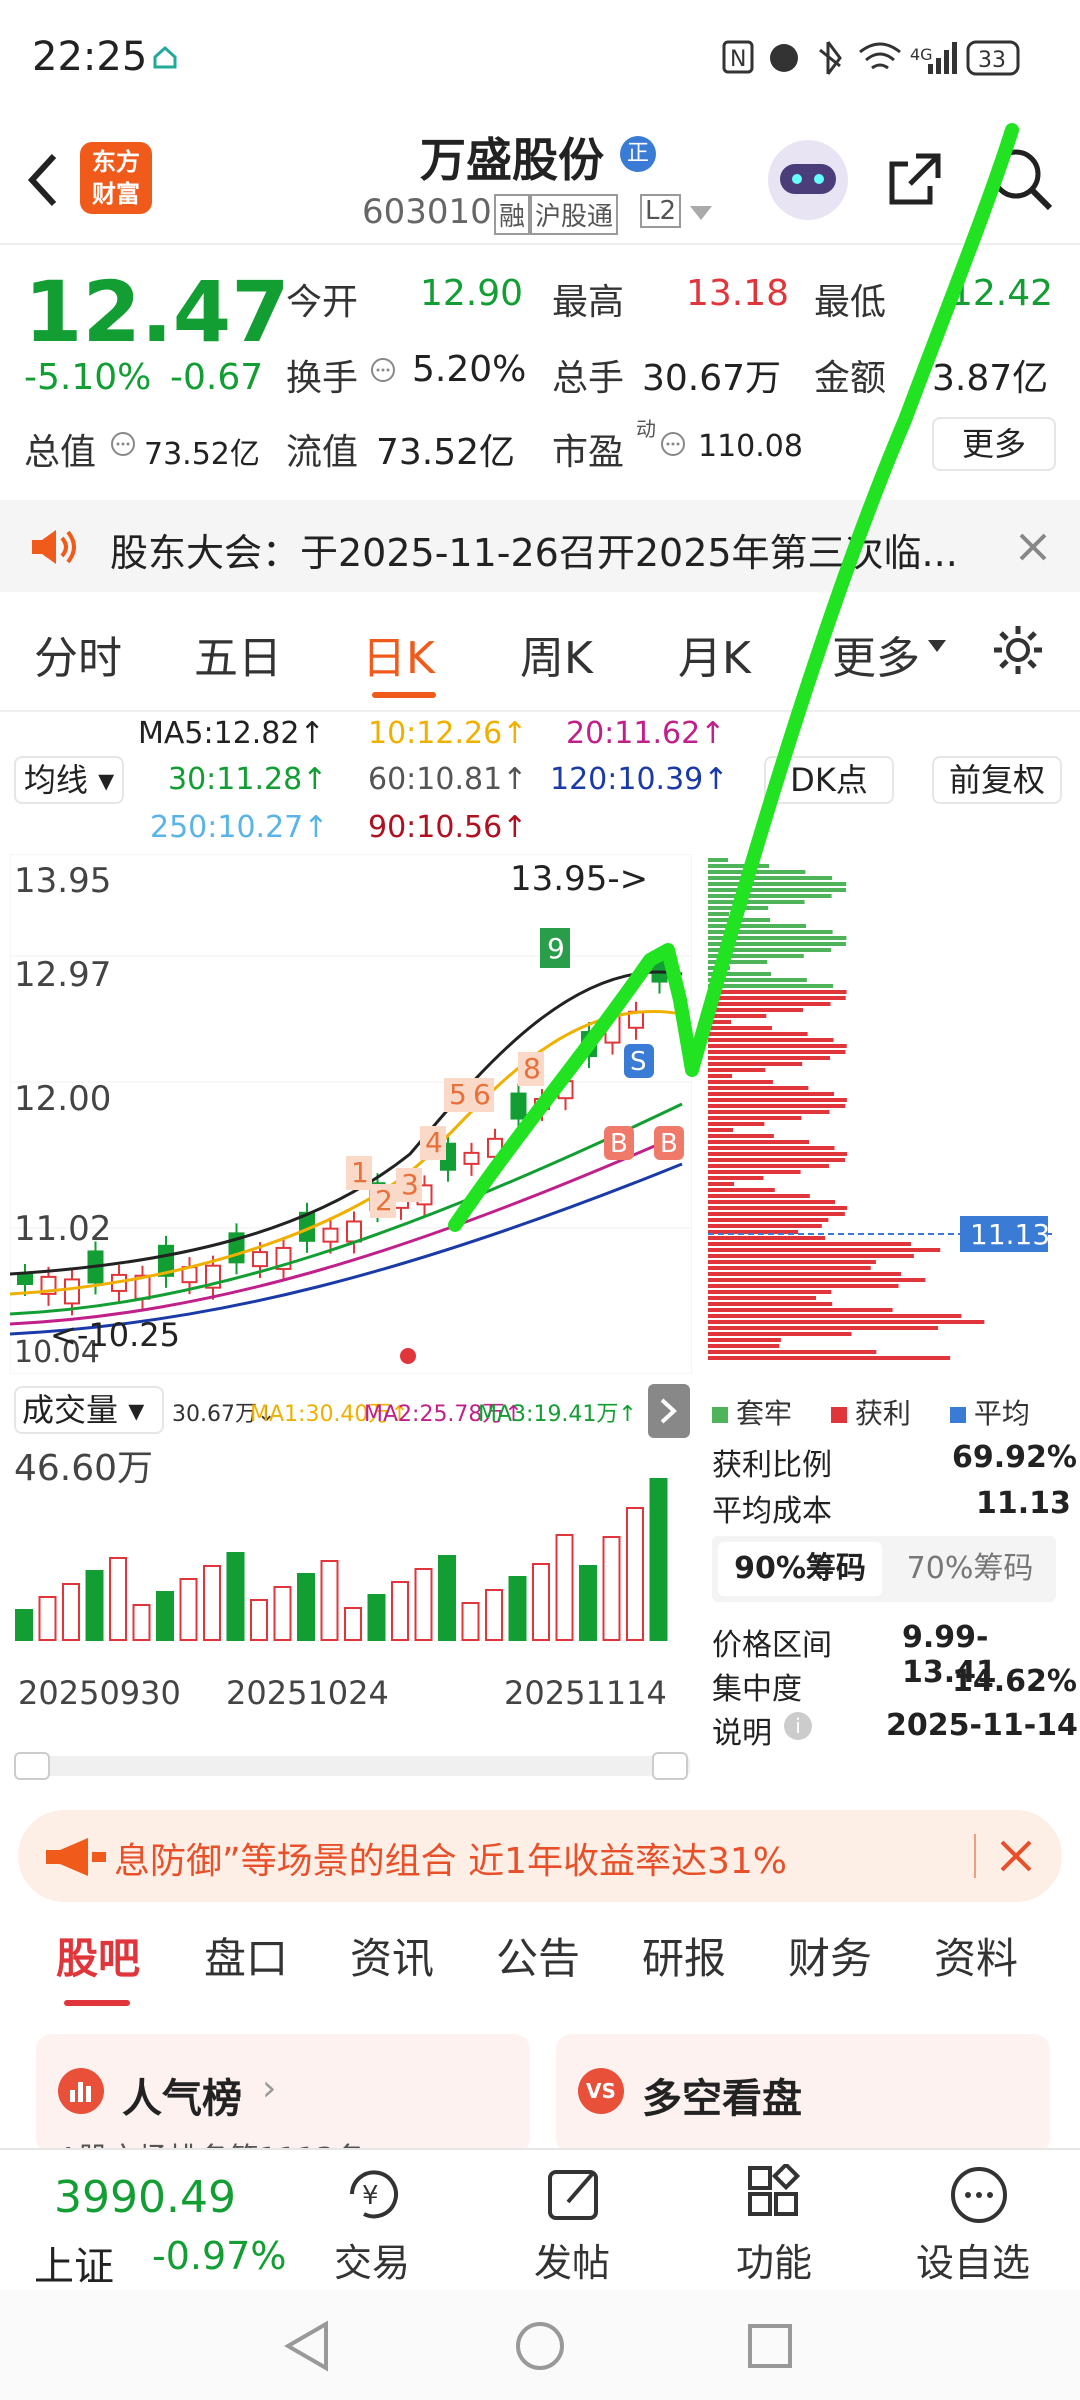  Describe the element at coordinates (352, 1766) in the screenshot. I see `range-scrollbar` at that location.